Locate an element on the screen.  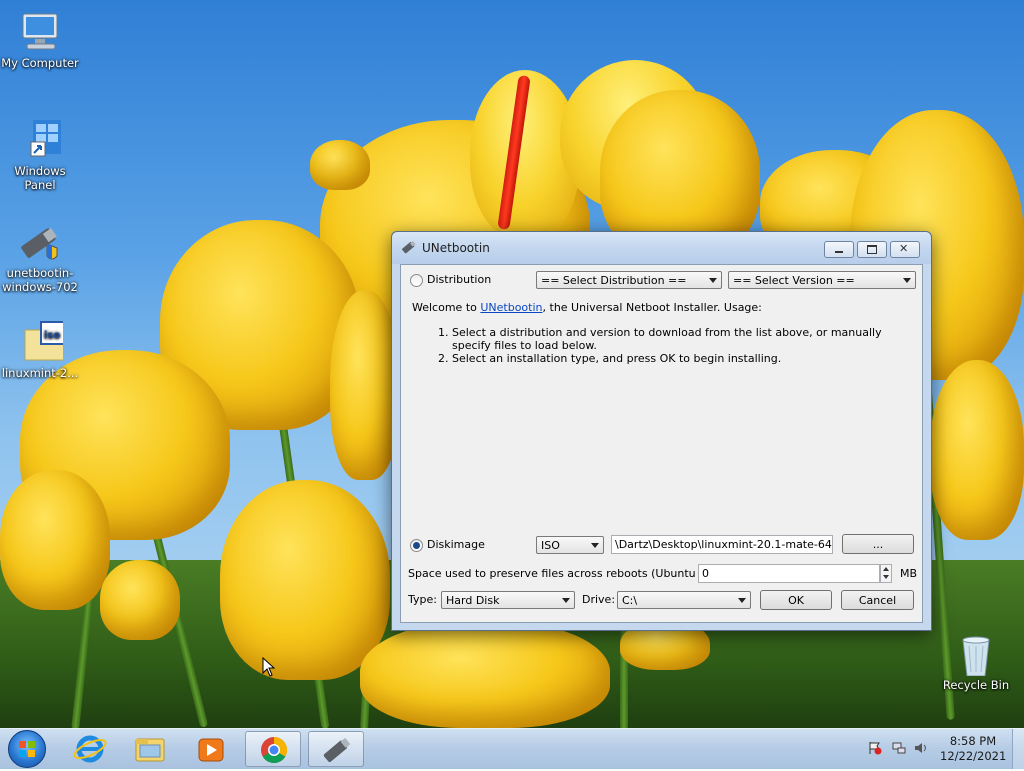
drive-select: C:\ is located at coordinates (684, 600).